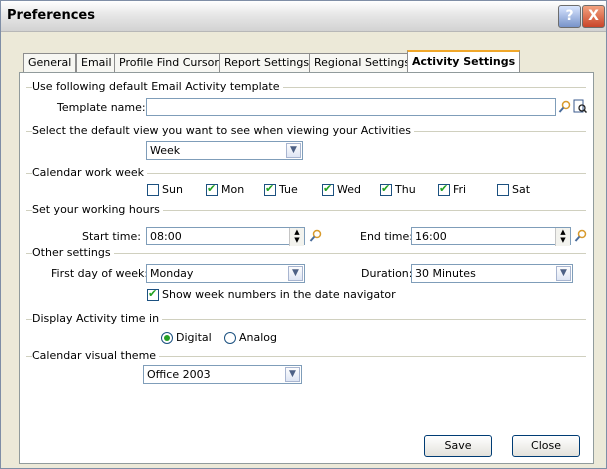 Image resolution: width=607 pixels, height=469 pixels. Describe the element at coordinates (233, 189) in the screenshot. I see `day-label-mon: Mon` at that location.